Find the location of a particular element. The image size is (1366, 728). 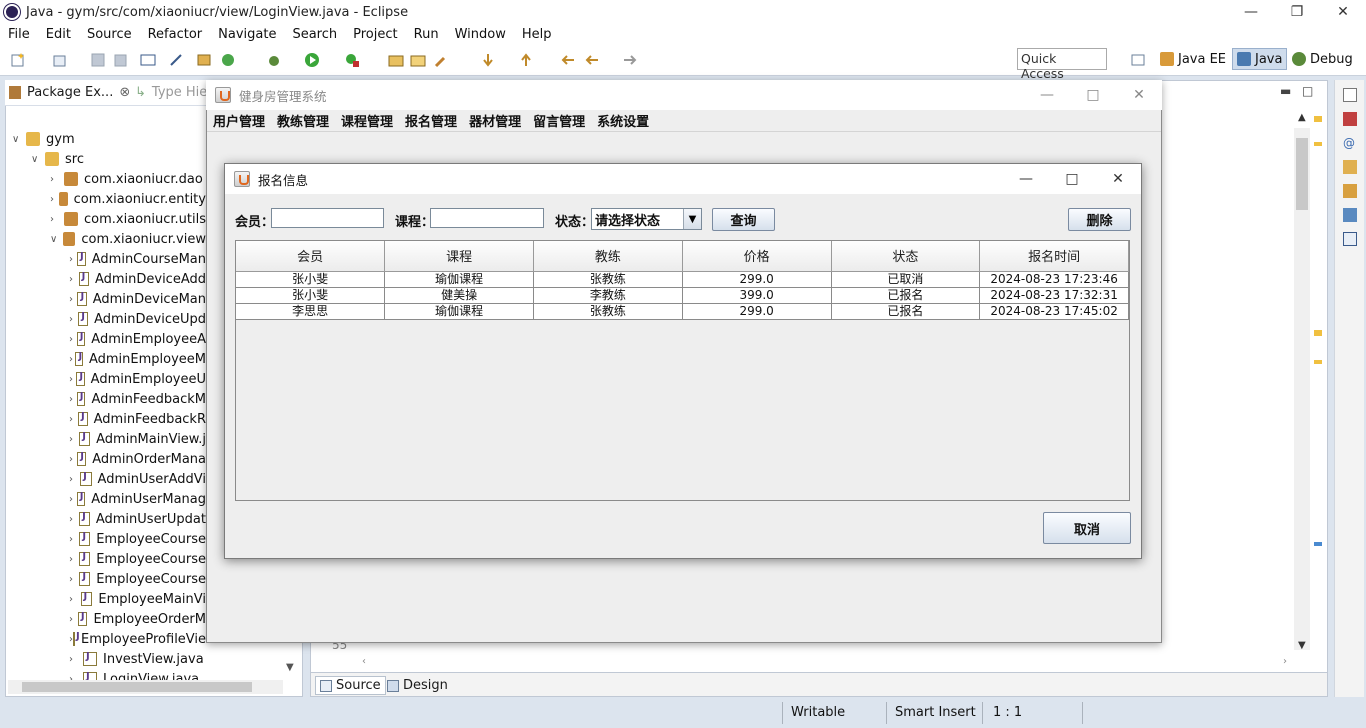

horizontal-scrollbar is located at coordinates (145, 687).